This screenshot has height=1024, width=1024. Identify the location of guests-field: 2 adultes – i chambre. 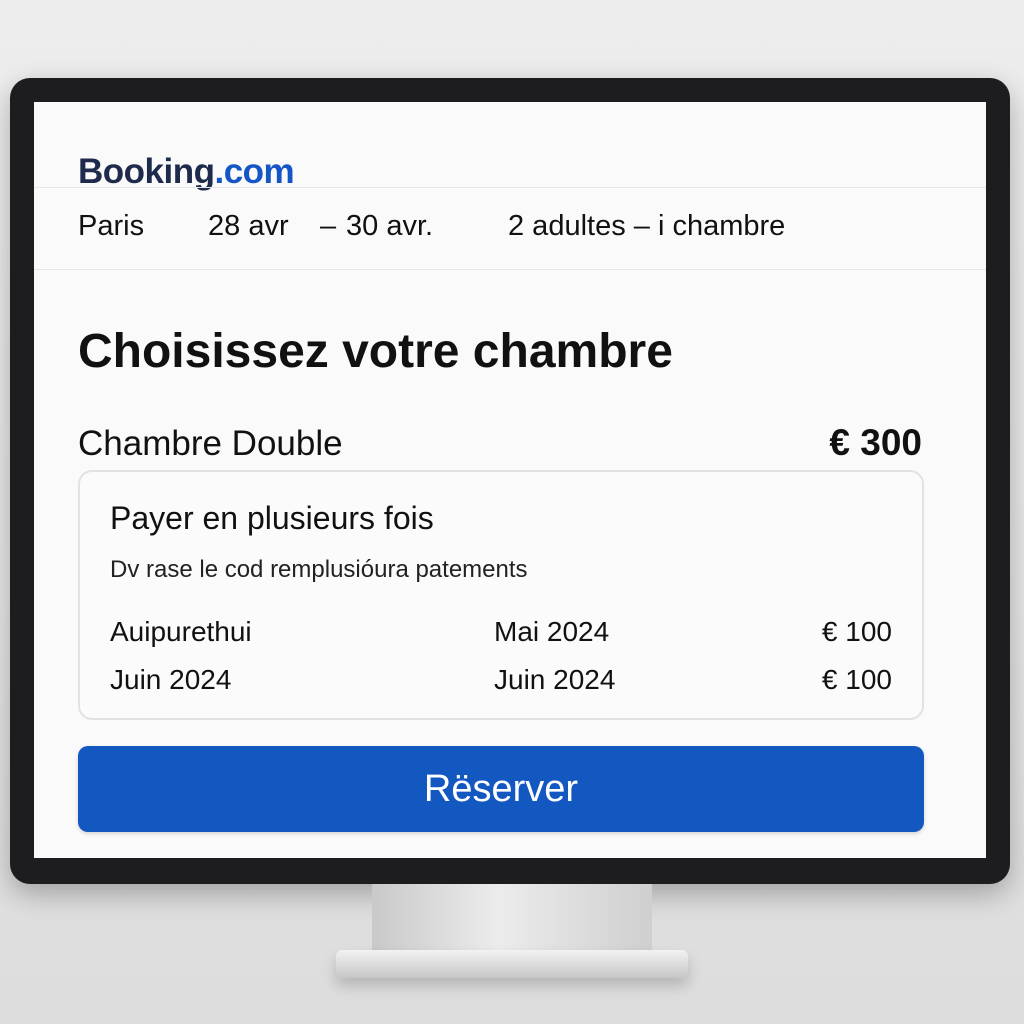
(646, 226).